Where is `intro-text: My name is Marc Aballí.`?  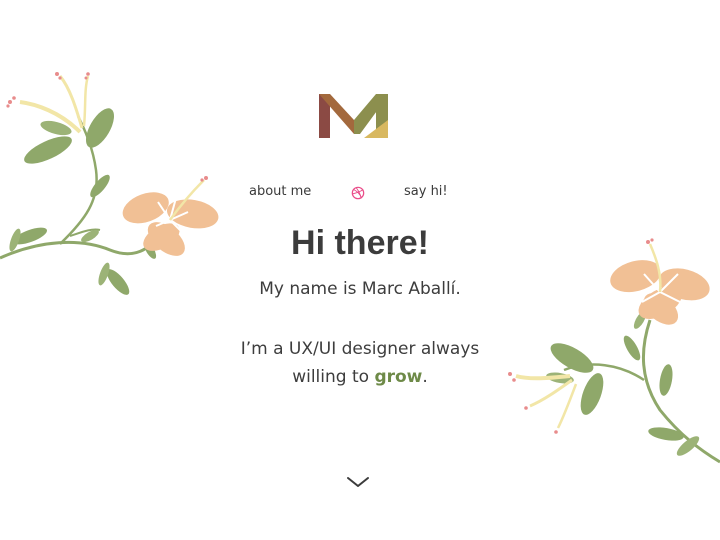 intro-text: My name is Marc Aballí. is located at coordinates (360, 289).